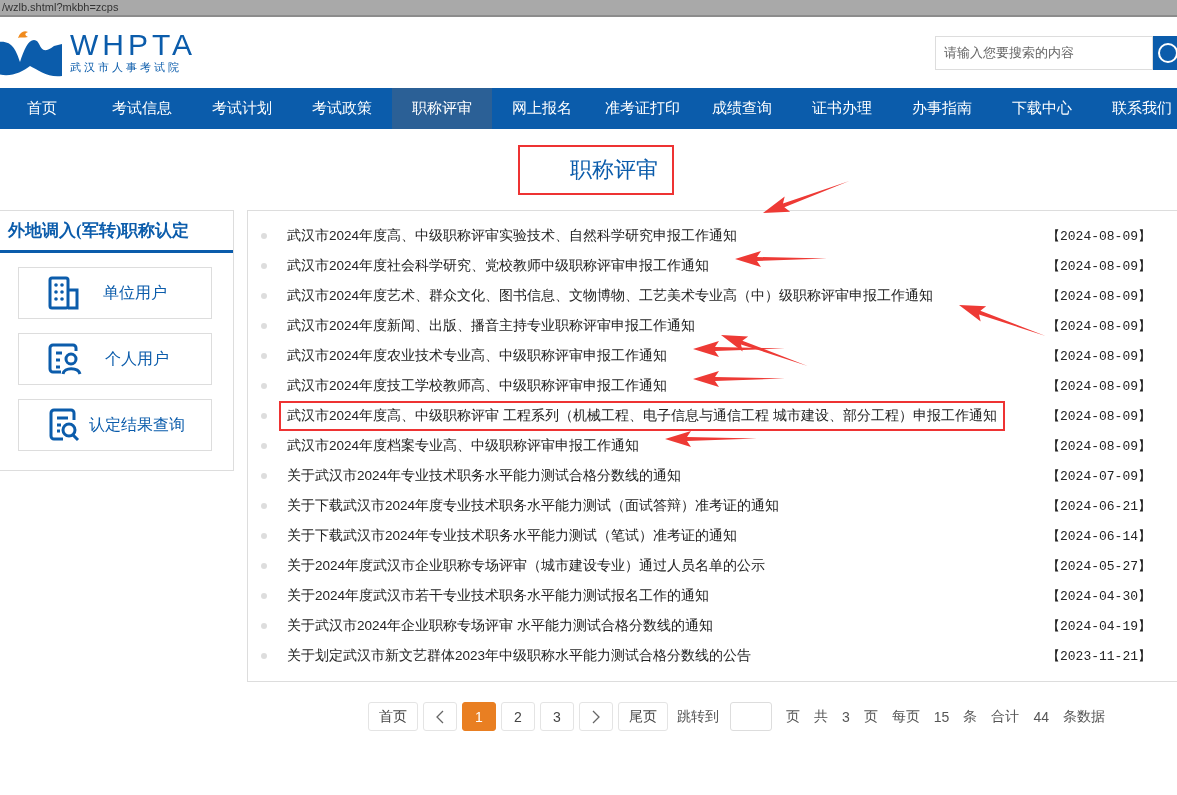 The width and height of the screenshot is (1177, 795). I want to click on notice-date: 【2024-04-19】, so click(1099, 626).